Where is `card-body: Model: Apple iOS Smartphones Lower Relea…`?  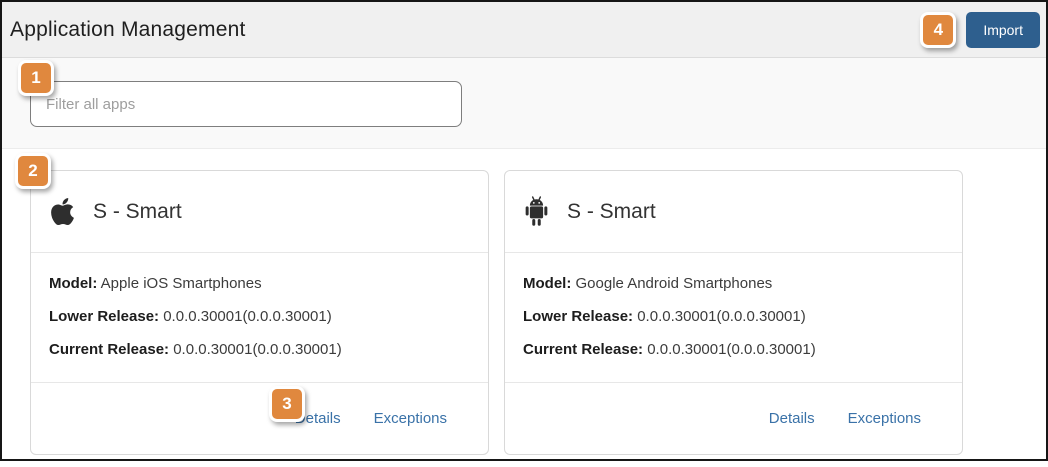
card-body: Model: Apple iOS Smartphones Lower Relea… is located at coordinates (259, 317).